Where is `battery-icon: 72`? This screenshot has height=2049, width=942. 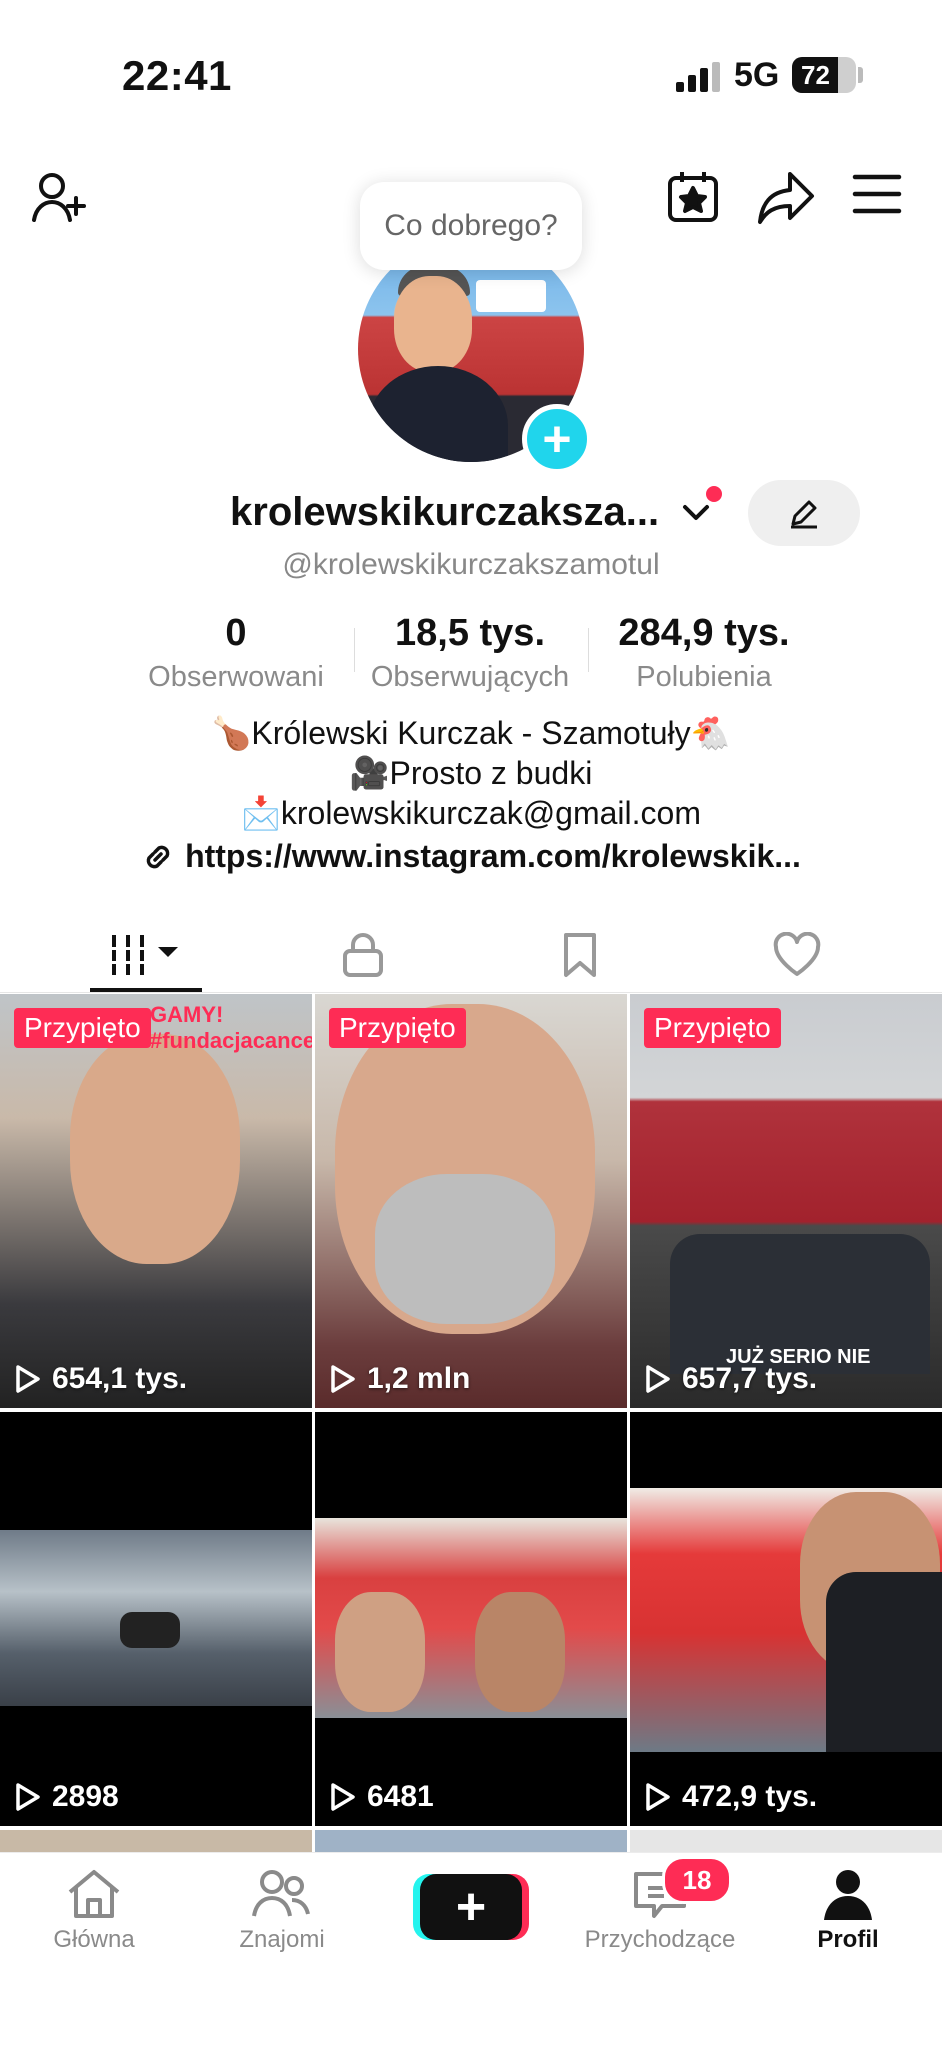
battery-icon: 72 is located at coordinates (824, 75).